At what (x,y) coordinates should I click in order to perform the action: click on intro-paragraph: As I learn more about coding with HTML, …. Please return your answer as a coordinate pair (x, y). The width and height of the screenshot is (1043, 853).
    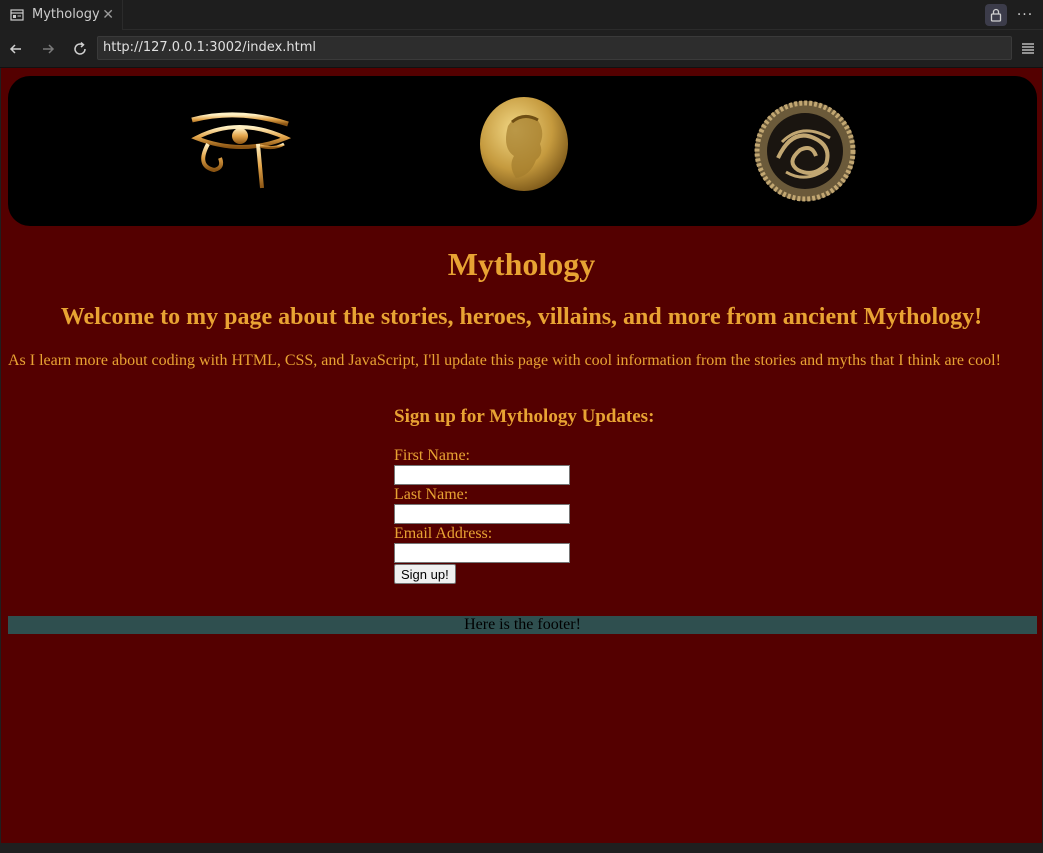
    Looking at the image, I should click on (504, 360).